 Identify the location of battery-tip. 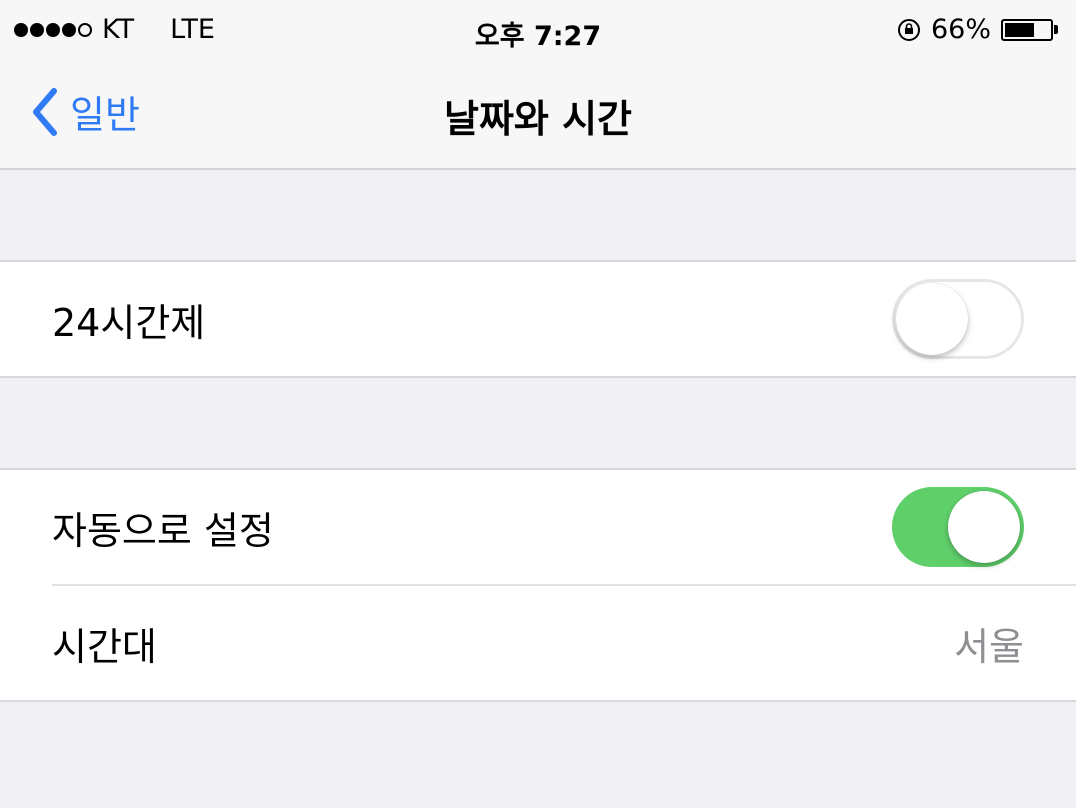
(1056, 29).